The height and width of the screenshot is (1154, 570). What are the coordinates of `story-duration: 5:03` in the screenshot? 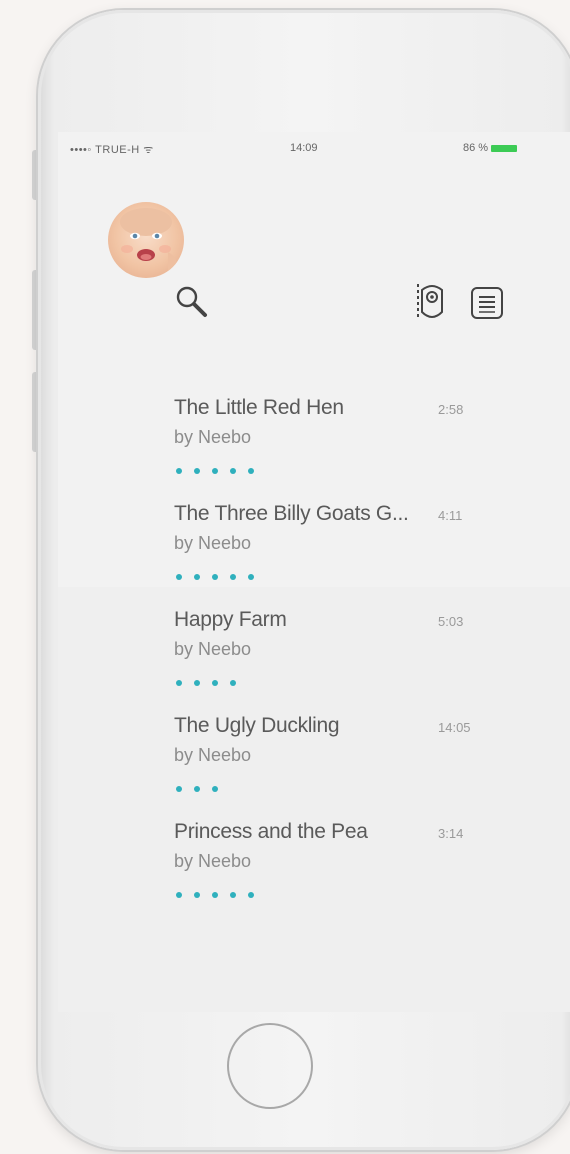 It's located at (451, 621).